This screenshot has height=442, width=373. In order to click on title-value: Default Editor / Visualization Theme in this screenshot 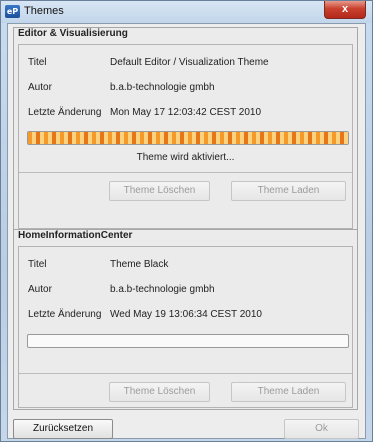, I will do `click(189, 62)`.